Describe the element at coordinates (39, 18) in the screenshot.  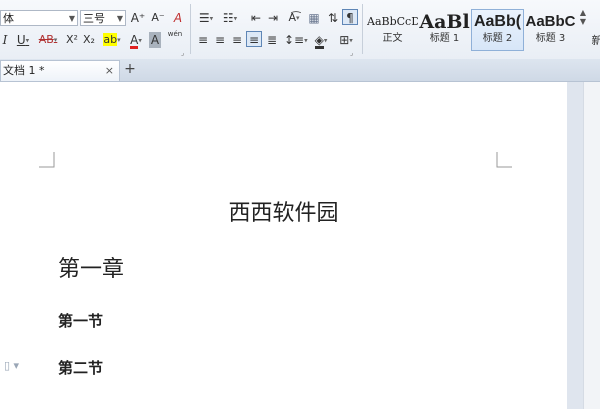
I see `font-name-select: 体 ▼` at that location.